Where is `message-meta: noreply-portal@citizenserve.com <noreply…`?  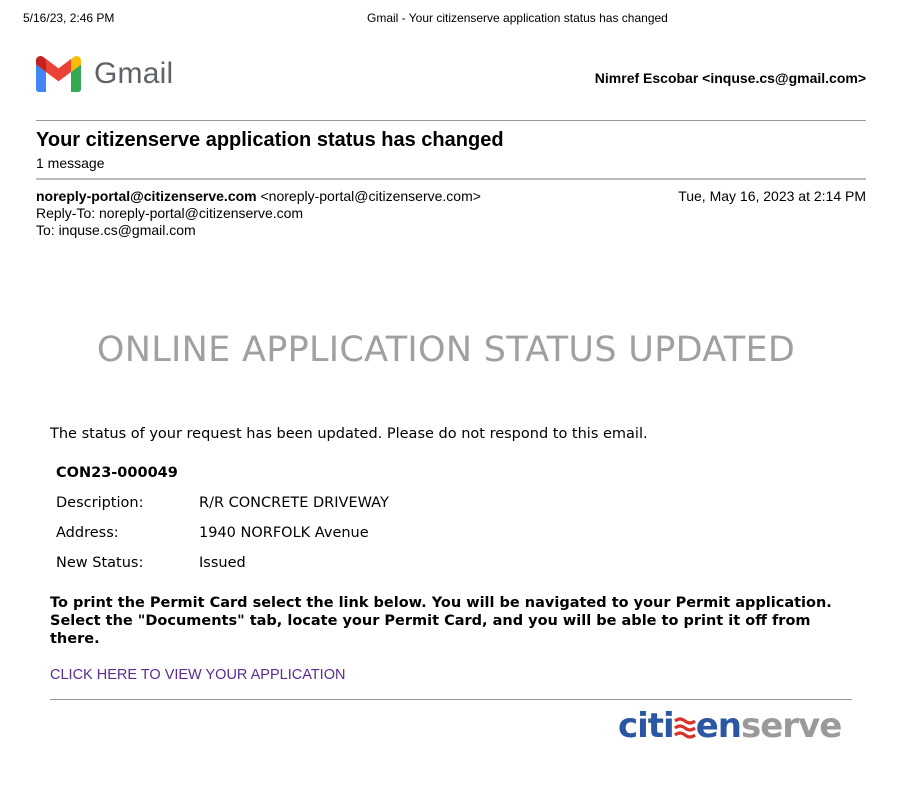 message-meta: noreply-portal@citizenserve.com <noreply… is located at coordinates (451, 213).